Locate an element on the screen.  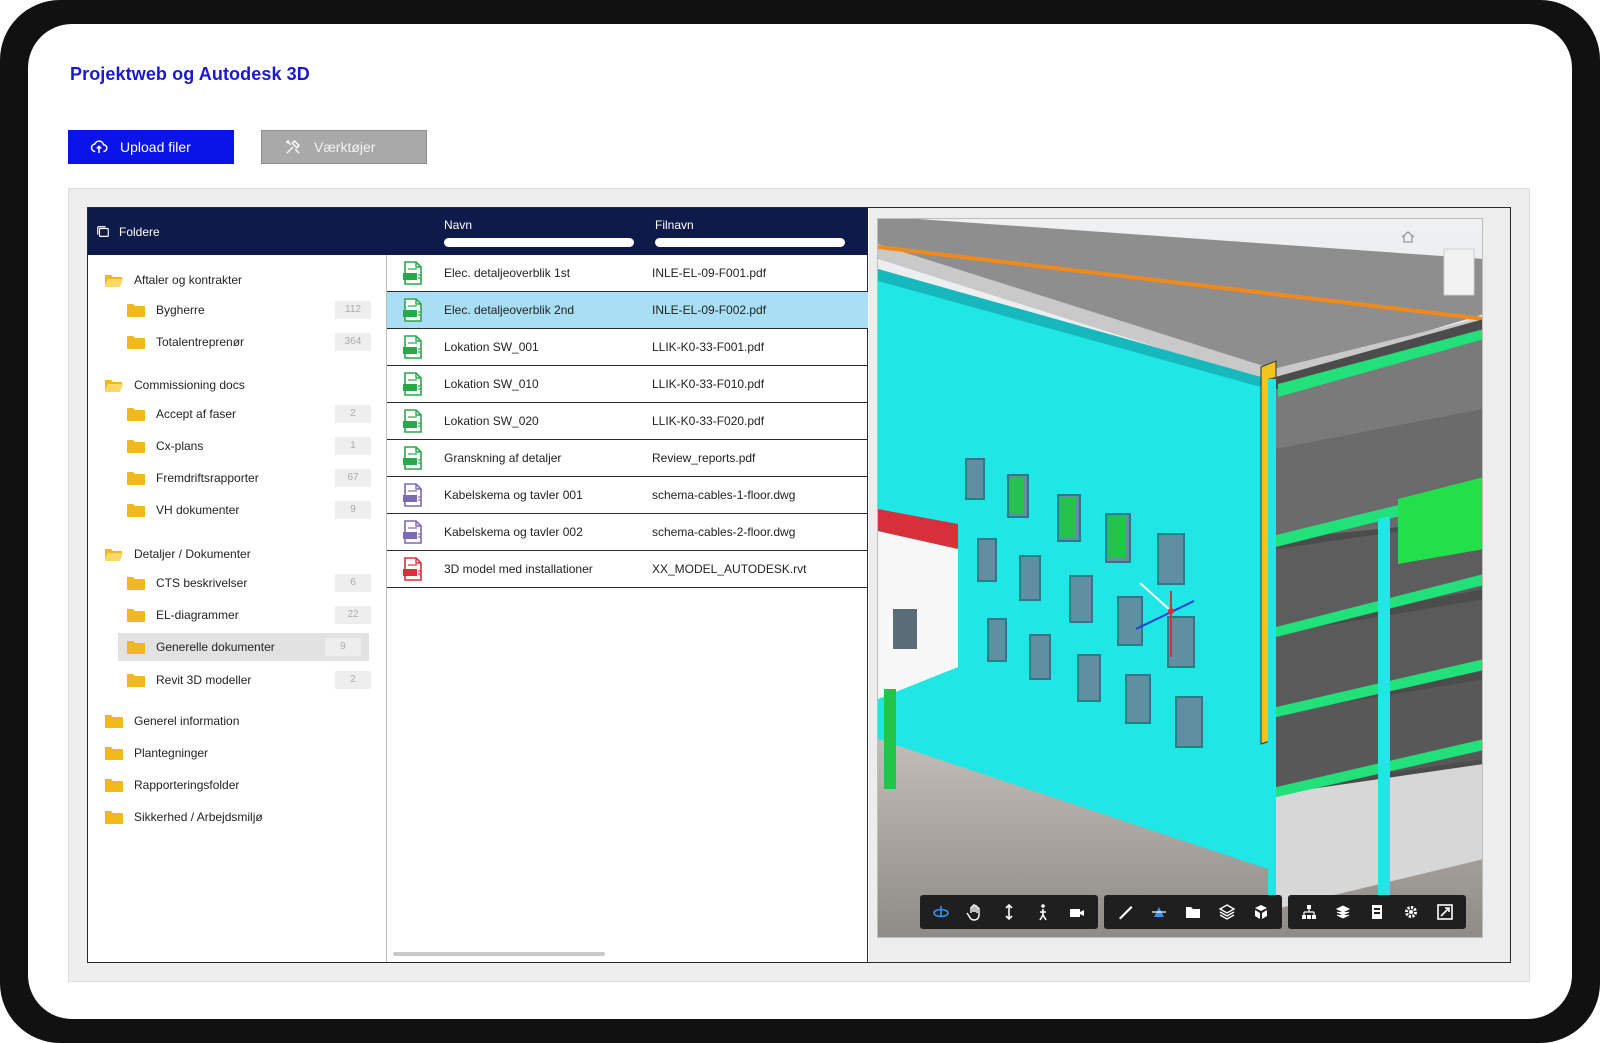
column-name-label: Navn is located at coordinates (458, 225).